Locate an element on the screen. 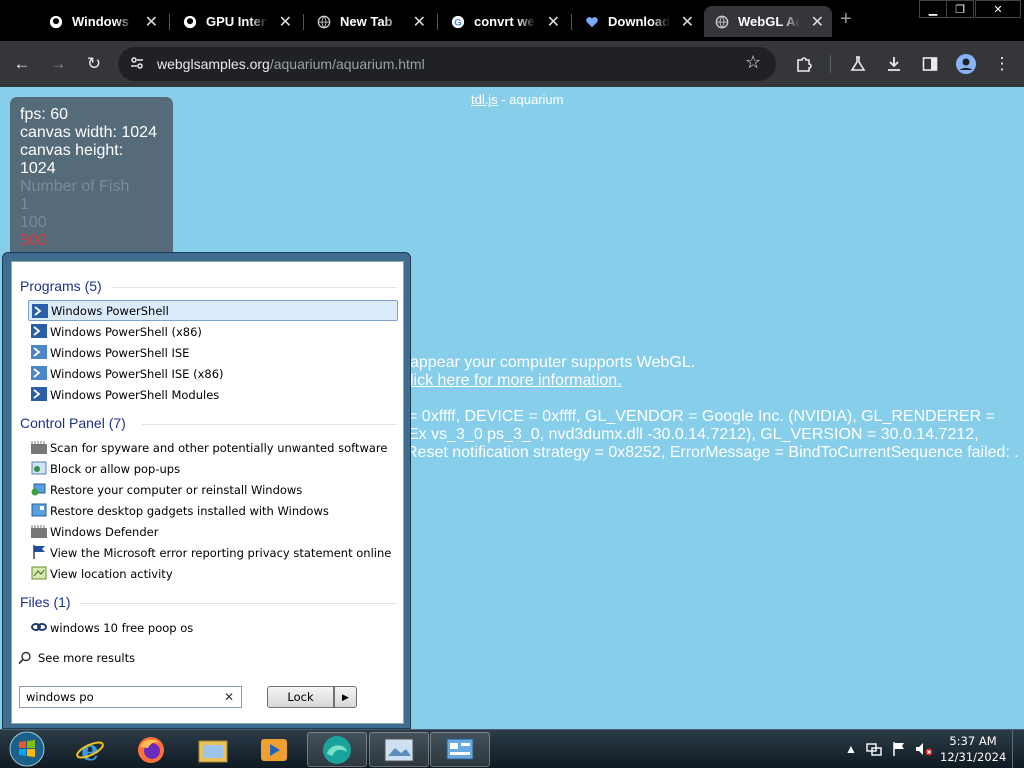 This screenshot has height=768, width=1024. system-clock: 5:37 AM 12/31/2024 is located at coordinates (973, 749).